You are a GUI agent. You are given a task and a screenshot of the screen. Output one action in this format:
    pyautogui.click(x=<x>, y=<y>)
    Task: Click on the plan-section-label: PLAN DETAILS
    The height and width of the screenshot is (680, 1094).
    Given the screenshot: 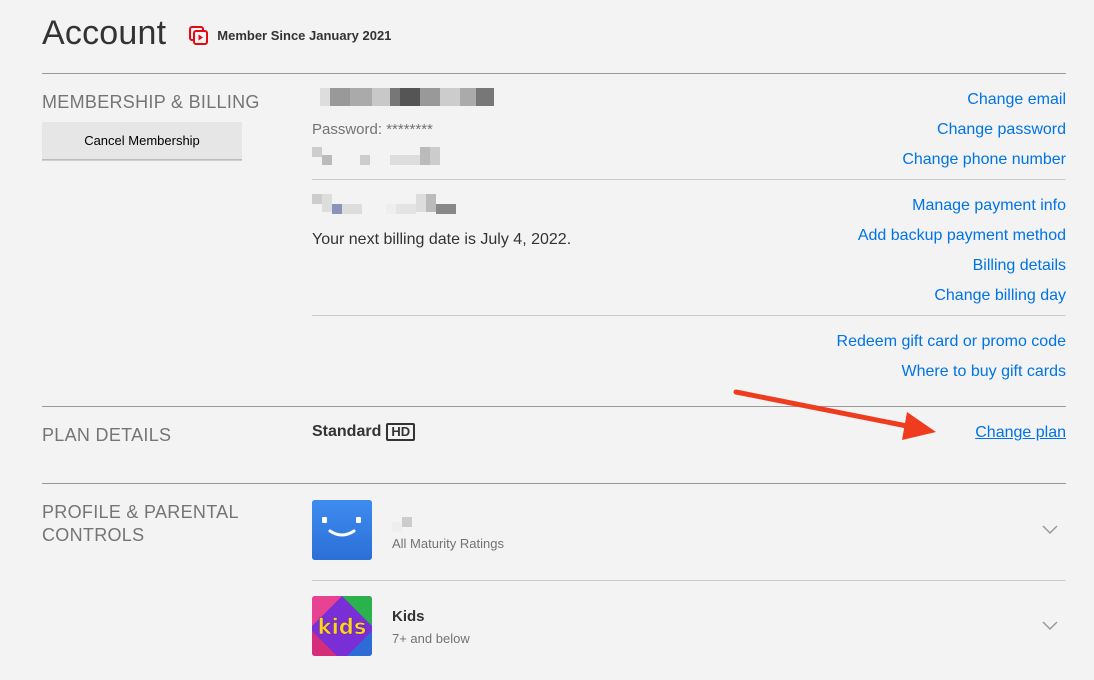 What is the action you would take?
    pyautogui.click(x=107, y=435)
    